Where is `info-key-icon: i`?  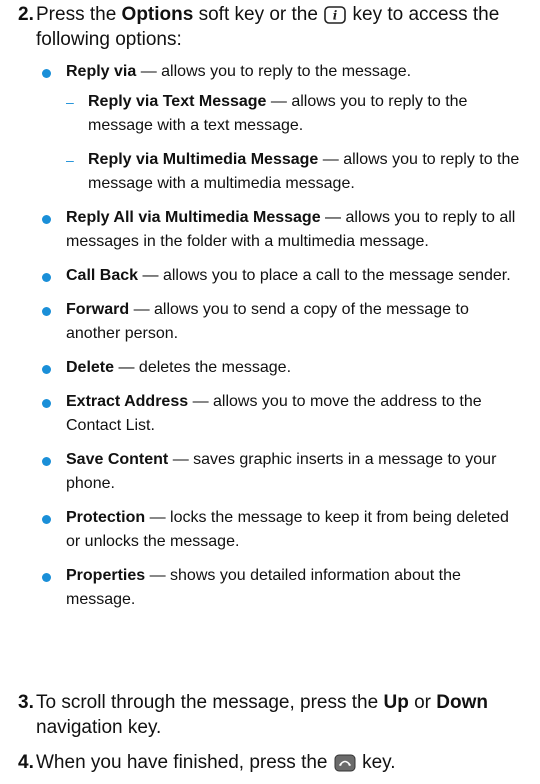 info-key-icon: i is located at coordinates (335, 15).